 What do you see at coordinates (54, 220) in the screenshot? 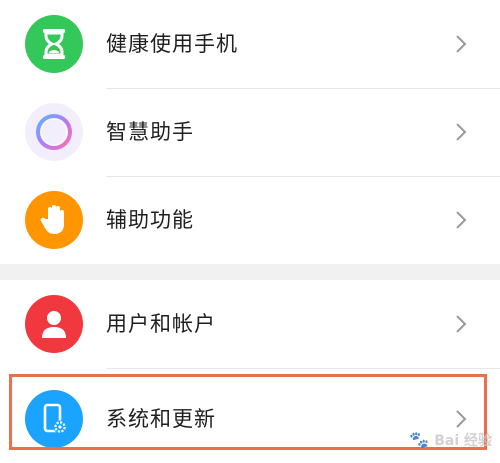
I see `hand-icon` at bounding box center [54, 220].